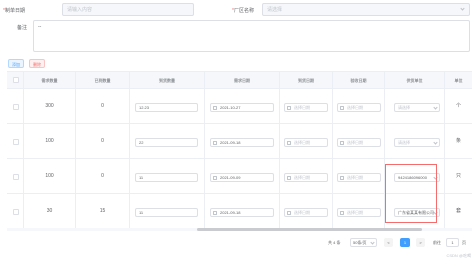 This screenshot has height=262, width=474. I want to click on demand-date-value: 2021-10-27, so click(230, 107).